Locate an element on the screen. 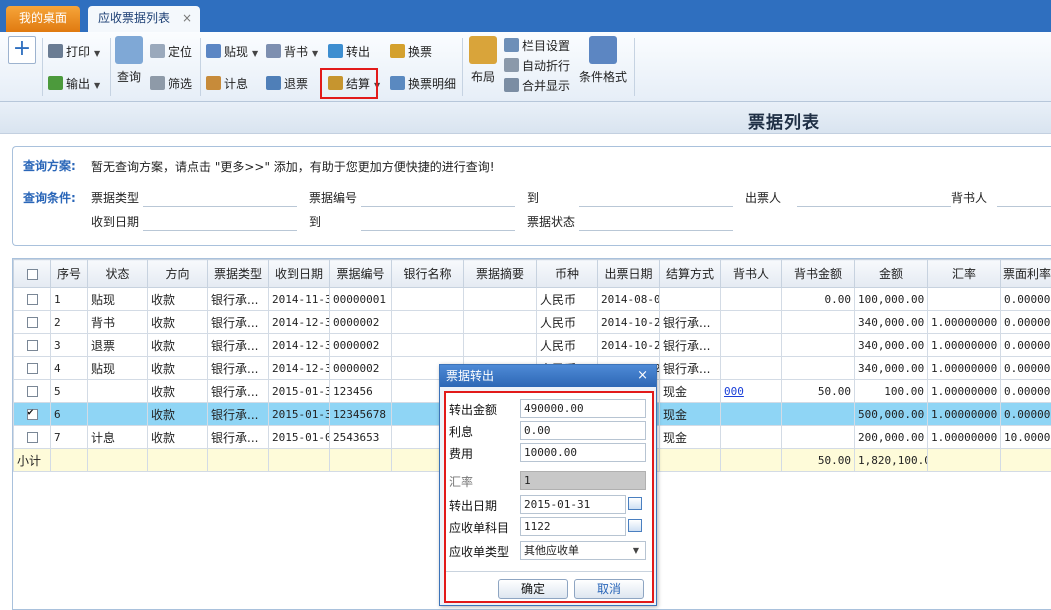 The width and height of the screenshot is (1051, 610). column-header: 方向 is located at coordinates (177, 273).